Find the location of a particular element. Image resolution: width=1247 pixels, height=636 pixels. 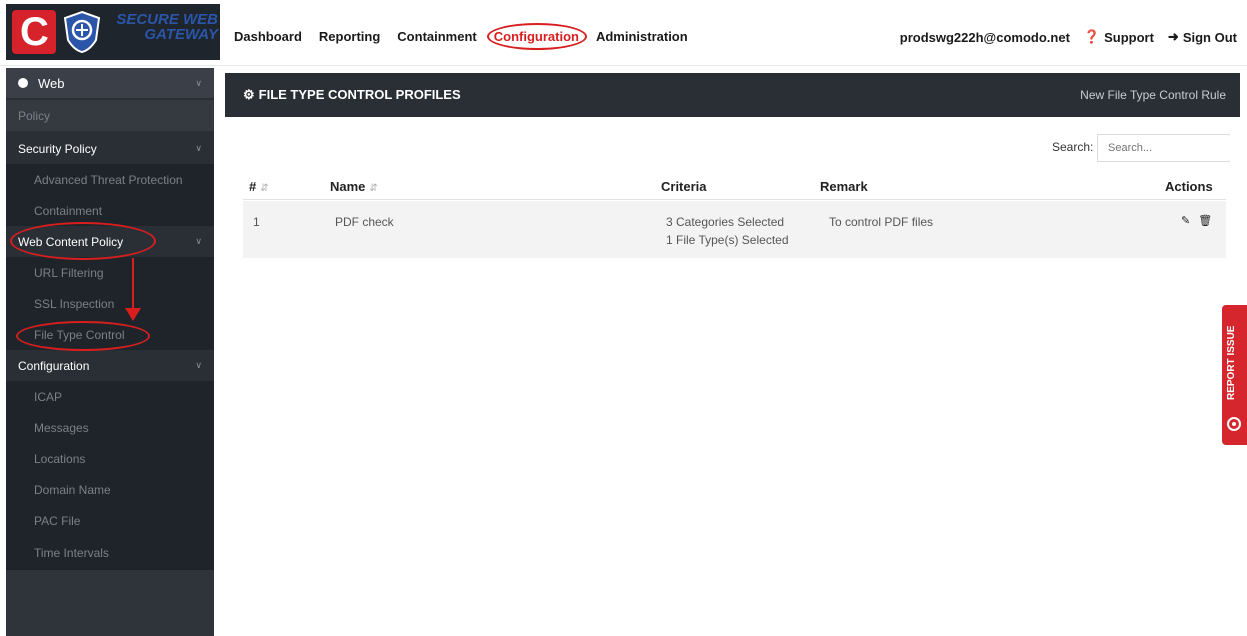

sidebar-item-policy: Policy is located at coordinates (110, 115).